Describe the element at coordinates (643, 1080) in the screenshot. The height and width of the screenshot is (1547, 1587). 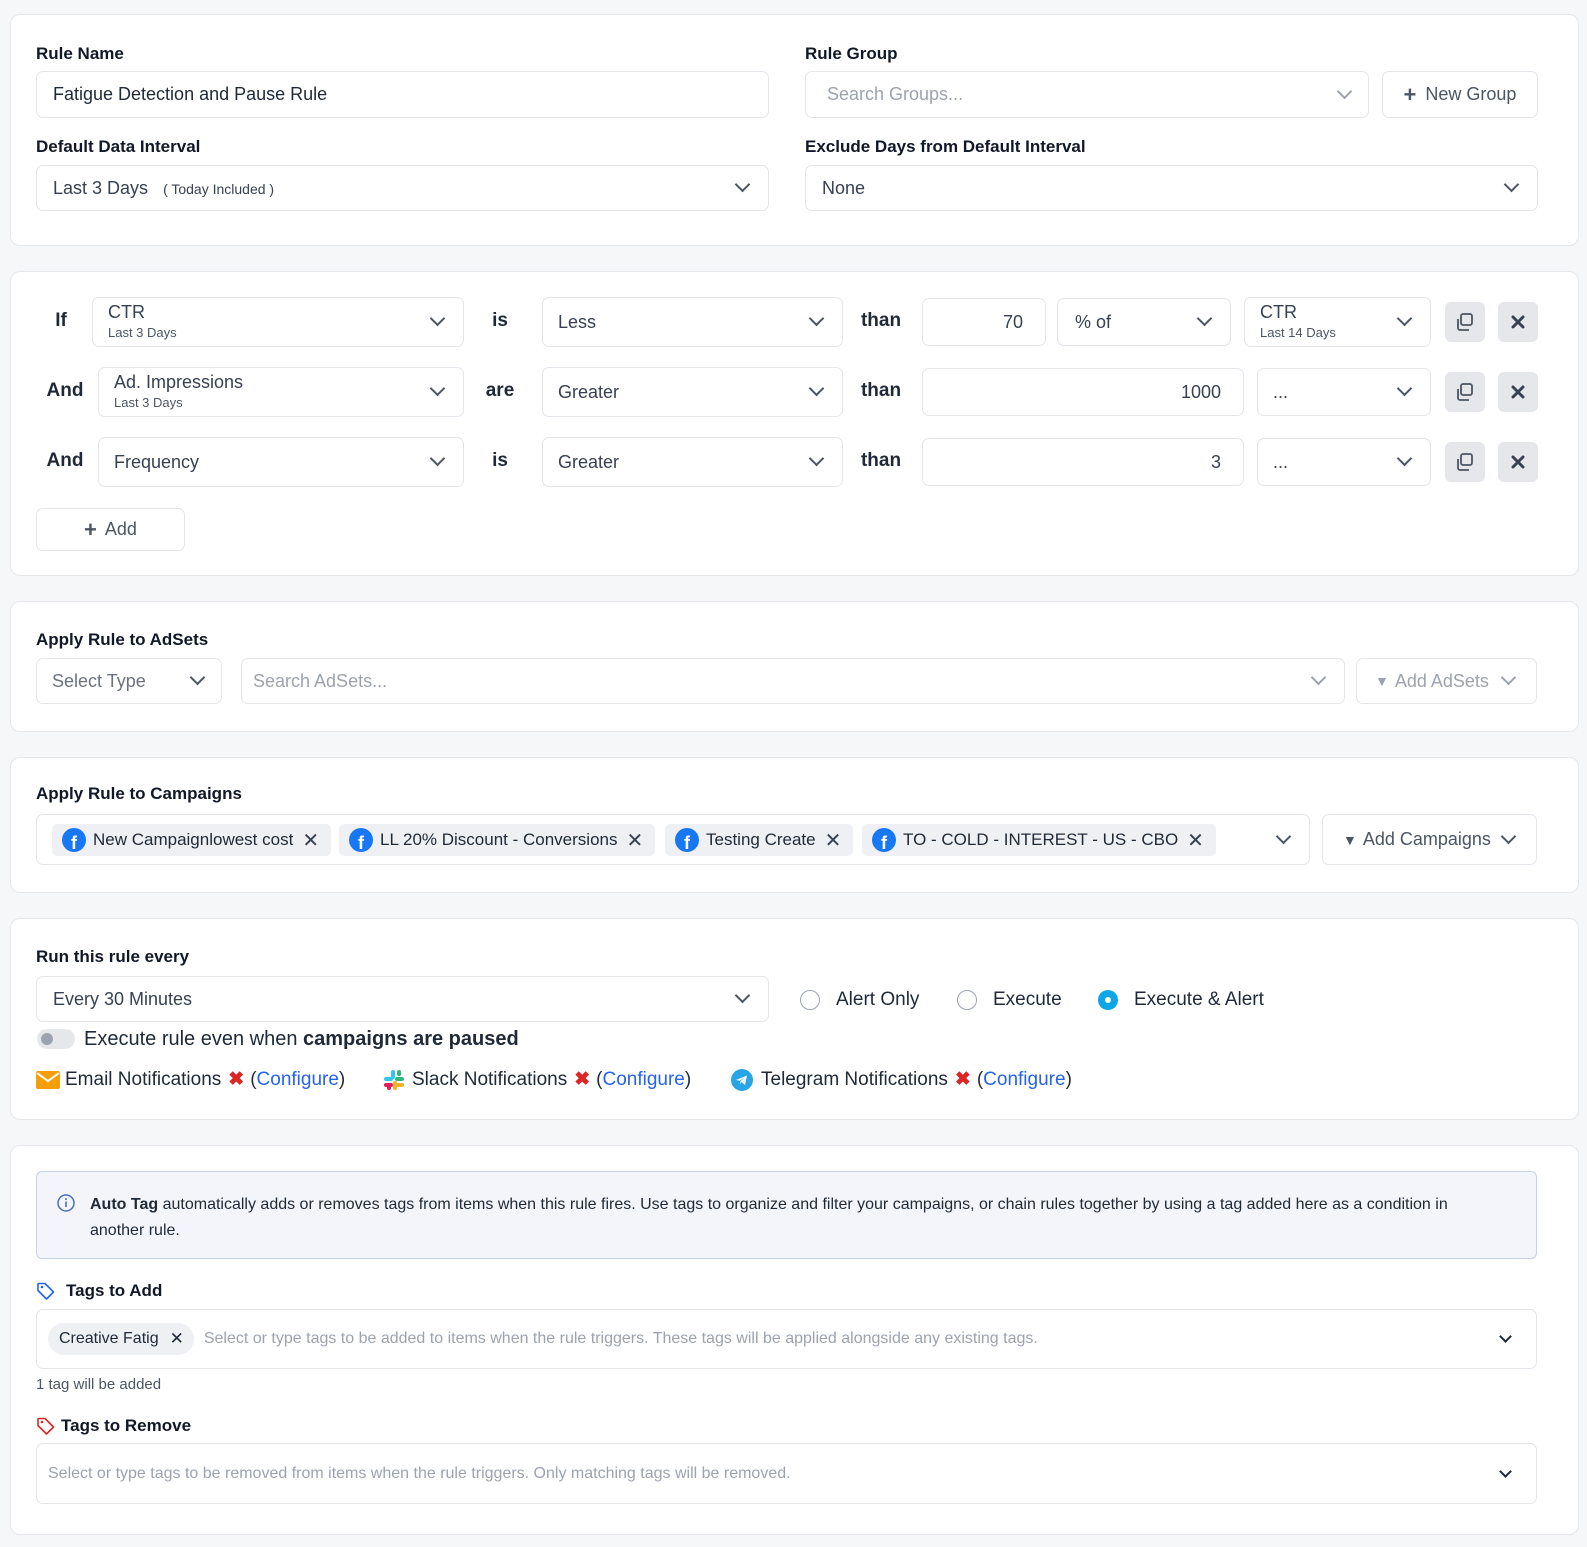
I see `configure-slack-link: Configure` at that location.